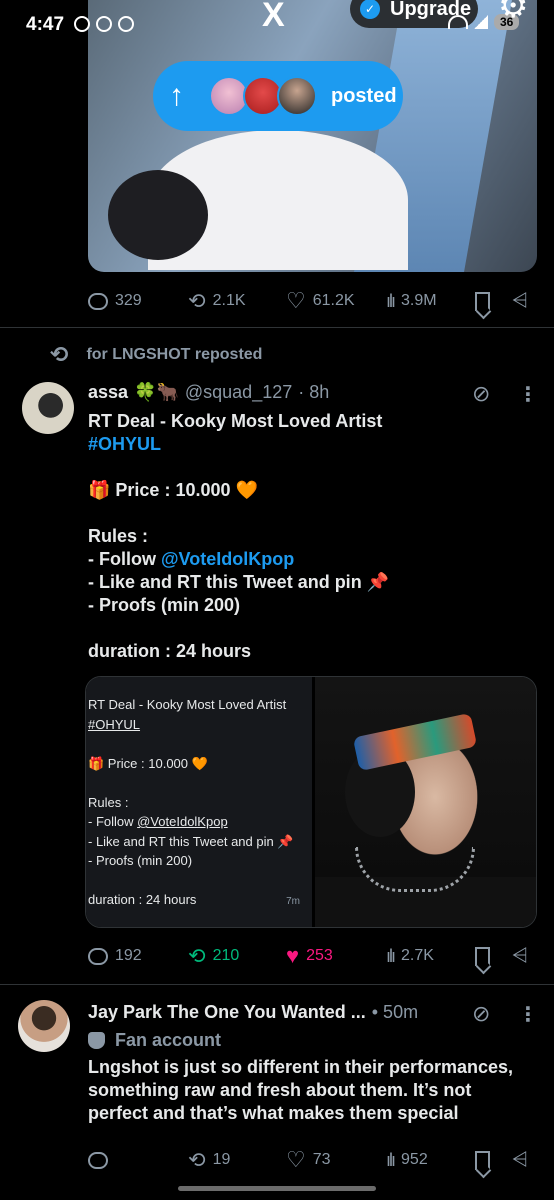 This screenshot has height=1200, width=554. Describe the element at coordinates (277, 1188) in the screenshot. I see `home-indicator` at that location.